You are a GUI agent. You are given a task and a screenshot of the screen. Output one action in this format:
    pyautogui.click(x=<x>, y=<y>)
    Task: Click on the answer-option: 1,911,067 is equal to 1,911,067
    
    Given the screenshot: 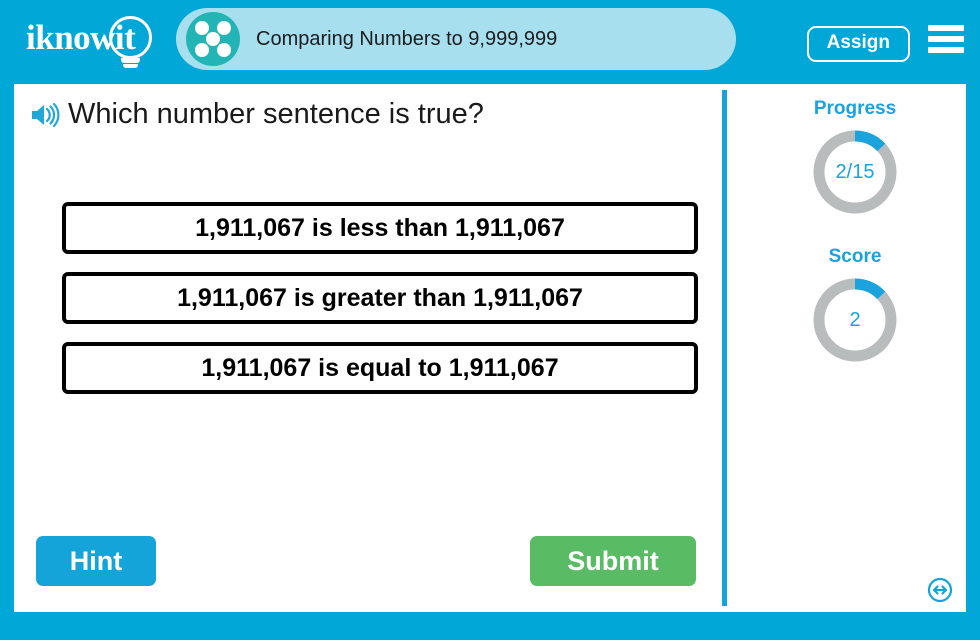 What is the action you would take?
    pyautogui.click(x=380, y=368)
    